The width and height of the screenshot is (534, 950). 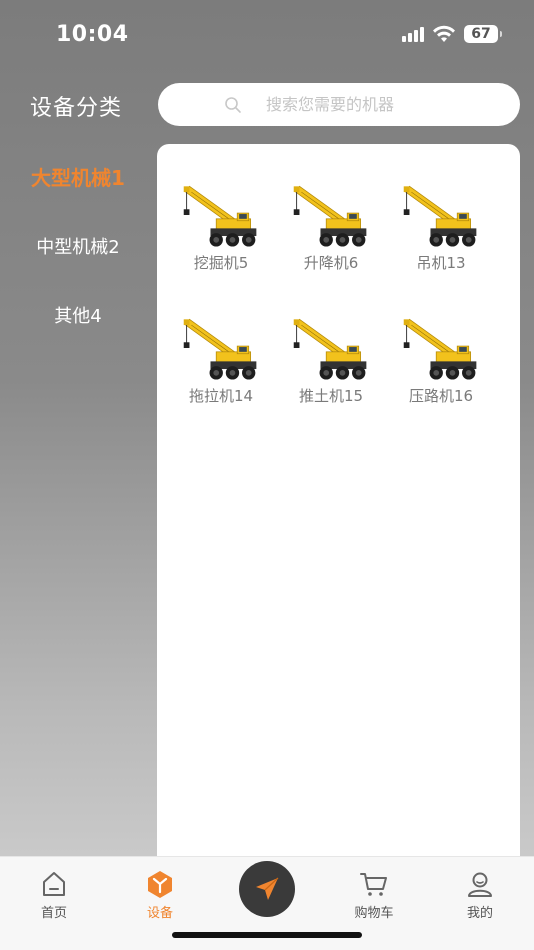 I want to click on tab-cart-label: 购物车, so click(x=374, y=913).